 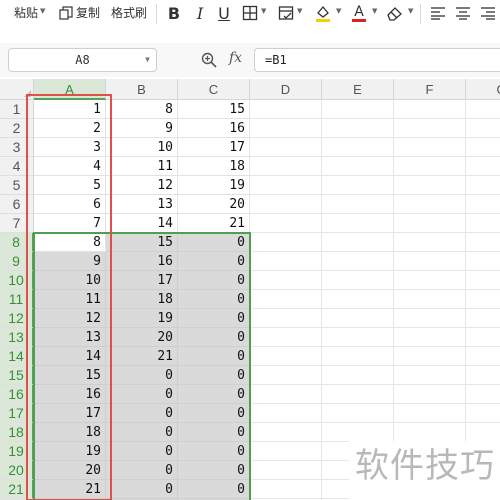 I want to click on row-header: 5, so click(x=17, y=185).